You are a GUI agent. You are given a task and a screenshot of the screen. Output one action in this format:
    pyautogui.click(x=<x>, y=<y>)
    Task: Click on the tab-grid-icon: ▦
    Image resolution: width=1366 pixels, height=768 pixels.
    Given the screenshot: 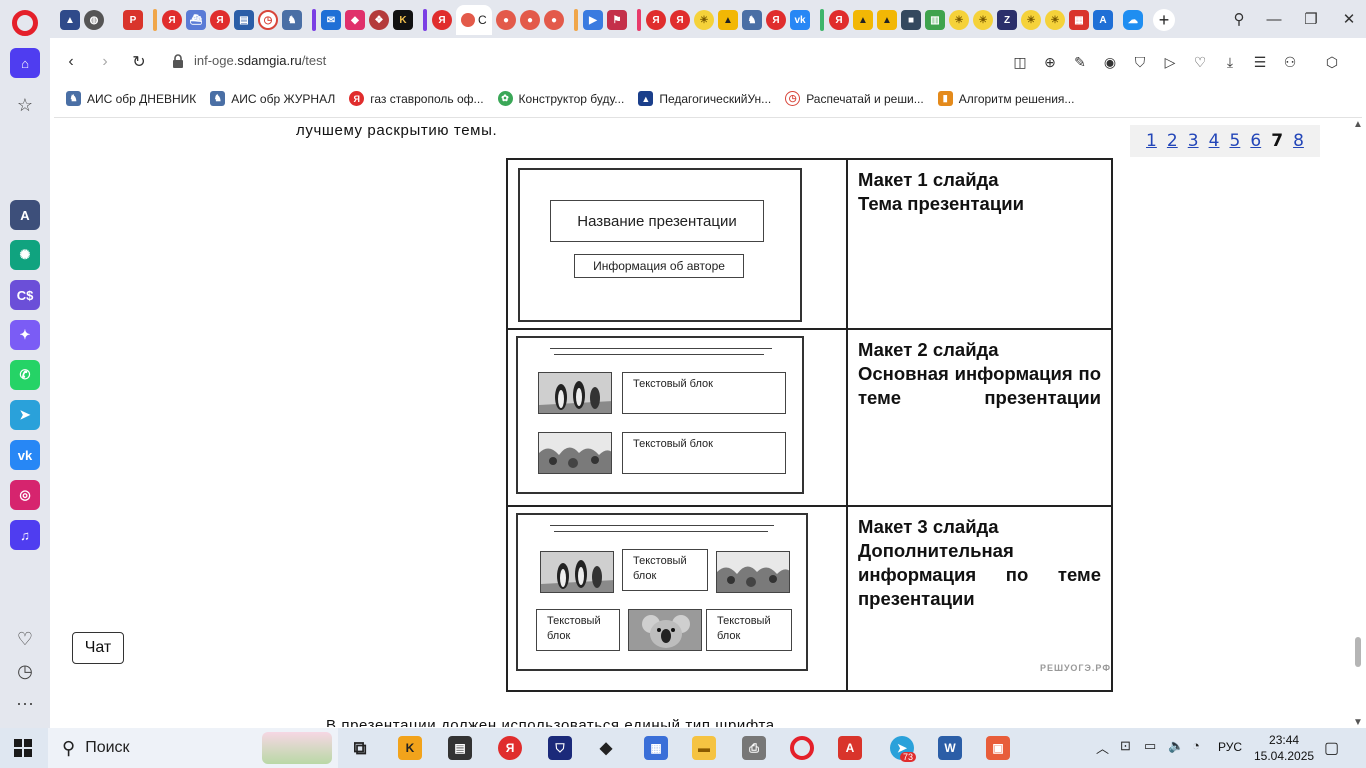 What is the action you would take?
    pyautogui.click(x=1079, y=20)
    